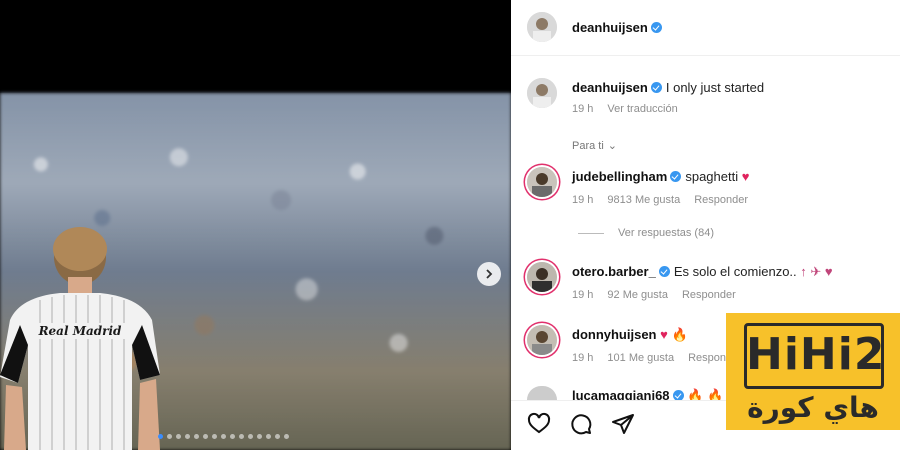  I want to click on comment-2-meta: 19 h 92 Me gusta Responder, so click(661, 295).